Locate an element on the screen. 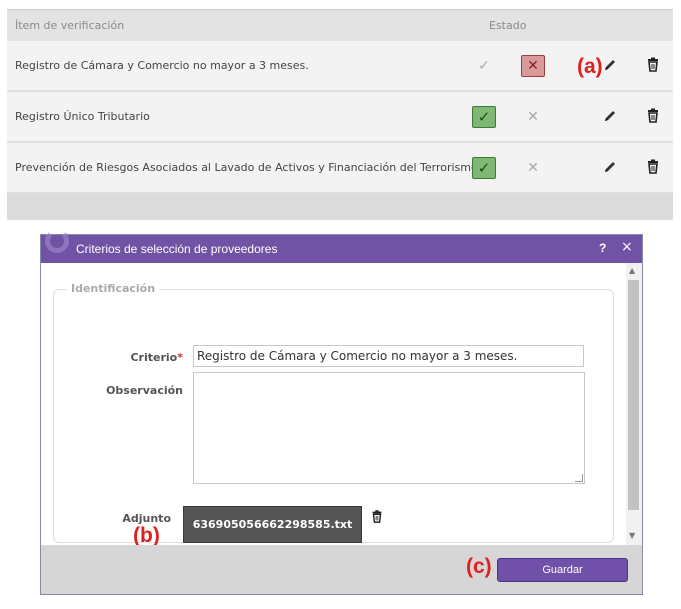 The image size is (681, 609). row-label: Registro Único Tributario is located at coordinates (82, 116).